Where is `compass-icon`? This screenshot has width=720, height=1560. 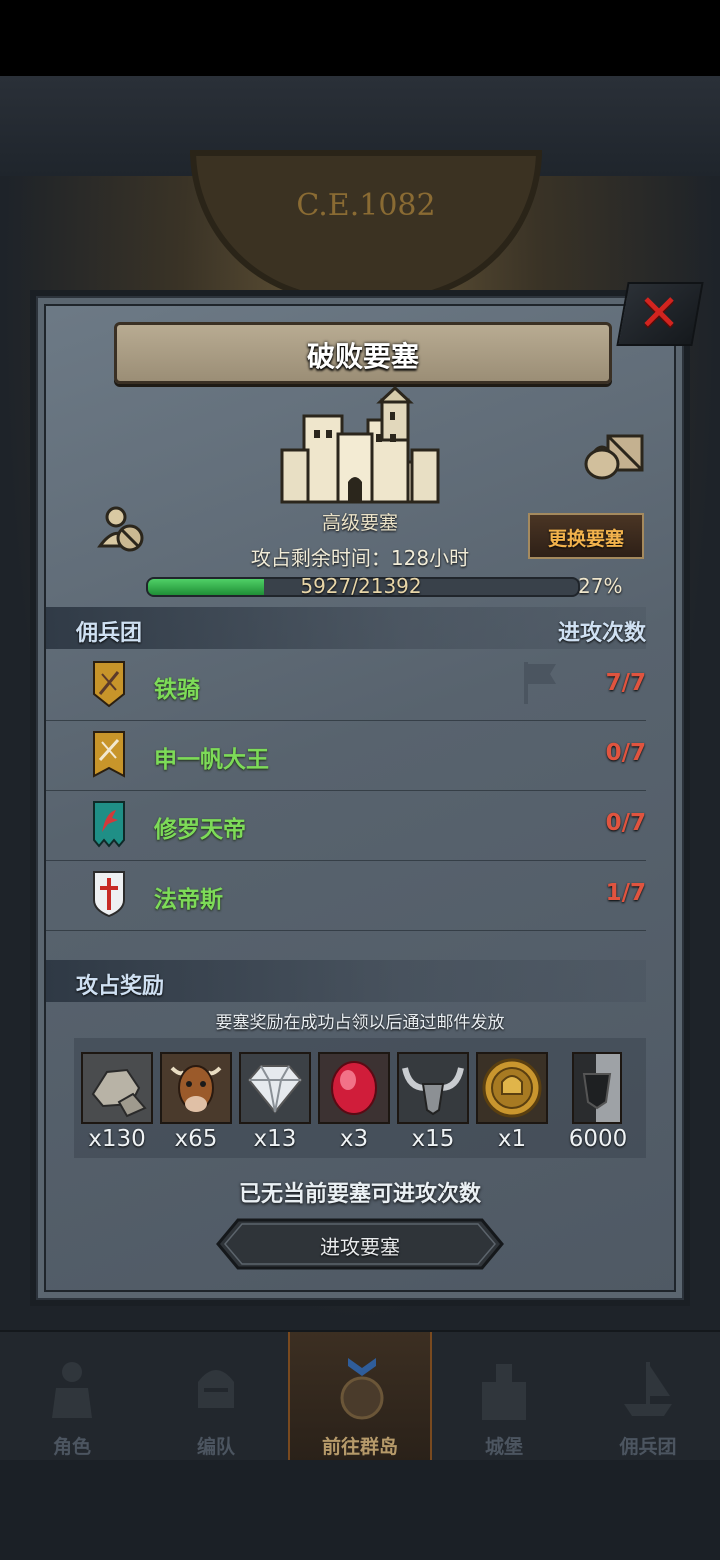 compass-icon is located at coordinates (362, 1389).